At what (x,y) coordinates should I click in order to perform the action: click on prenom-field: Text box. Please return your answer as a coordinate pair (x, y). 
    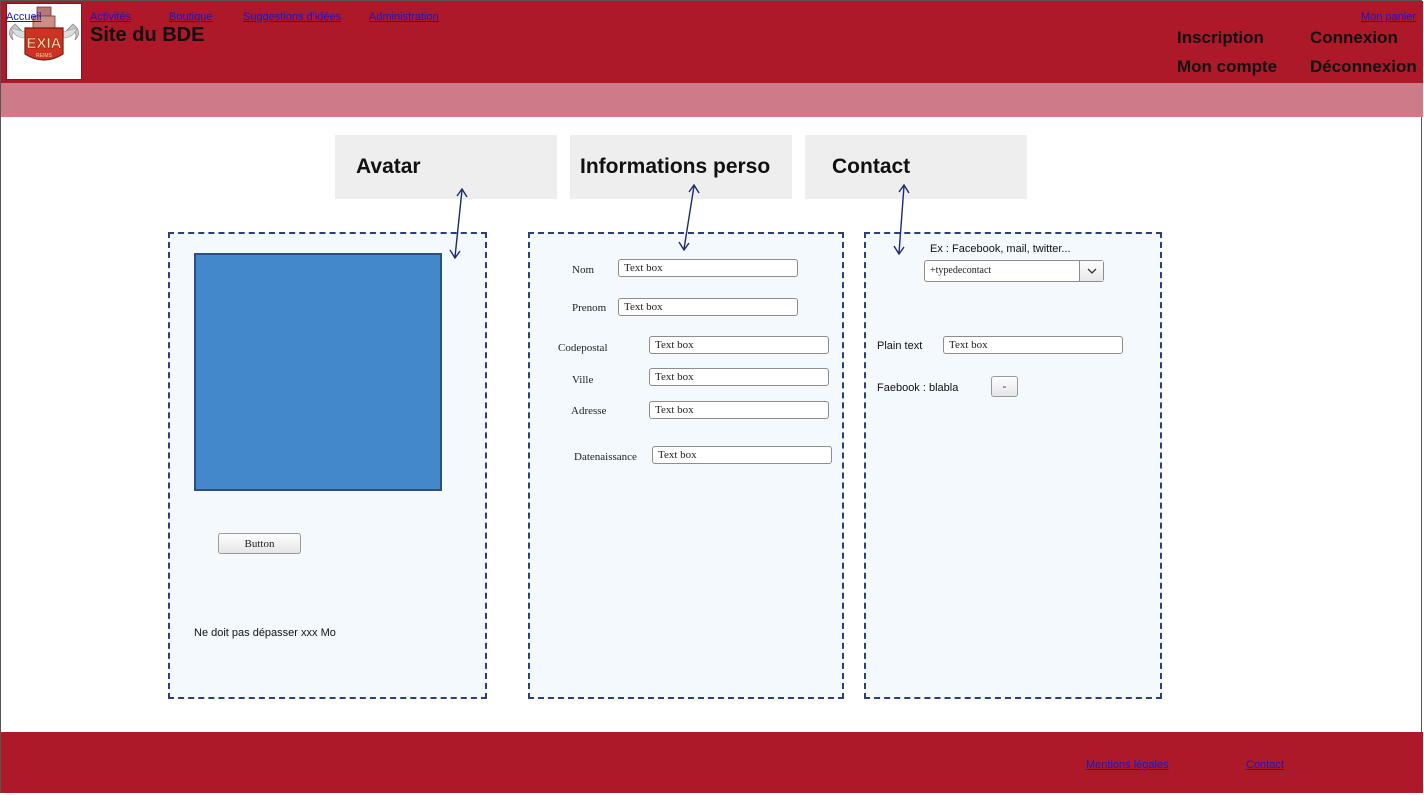
    Looking at the image, I should click on (708, 307).